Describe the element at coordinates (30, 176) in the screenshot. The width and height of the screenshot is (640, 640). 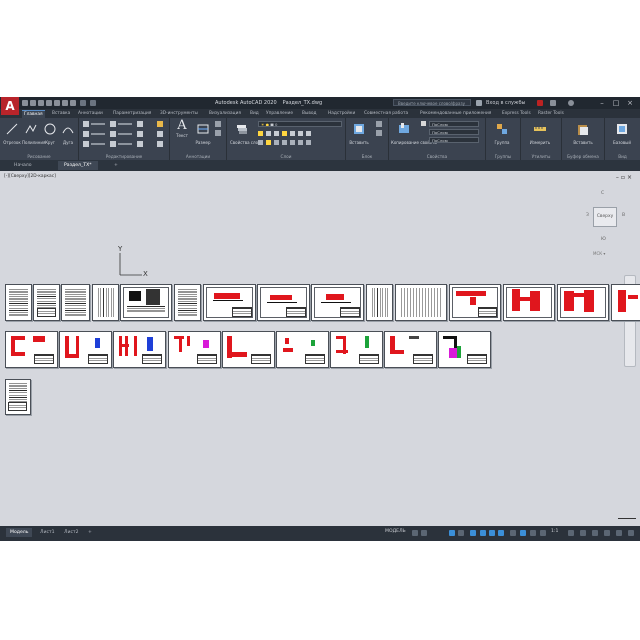
I see `viewport-controls: [-][Сверху][2D-каркас]` at that location.